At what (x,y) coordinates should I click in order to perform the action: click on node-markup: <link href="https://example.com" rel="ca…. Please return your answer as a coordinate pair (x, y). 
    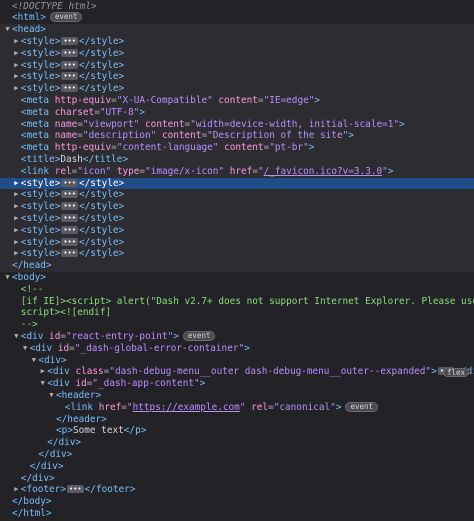
    Looking at the image, I should click on (222, 407).